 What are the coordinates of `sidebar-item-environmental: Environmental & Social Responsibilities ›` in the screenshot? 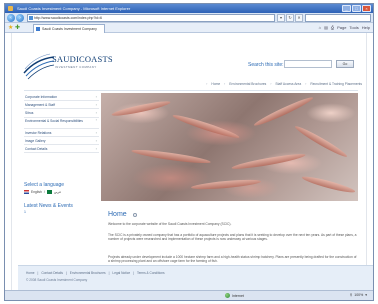 It's located at (61, 122).